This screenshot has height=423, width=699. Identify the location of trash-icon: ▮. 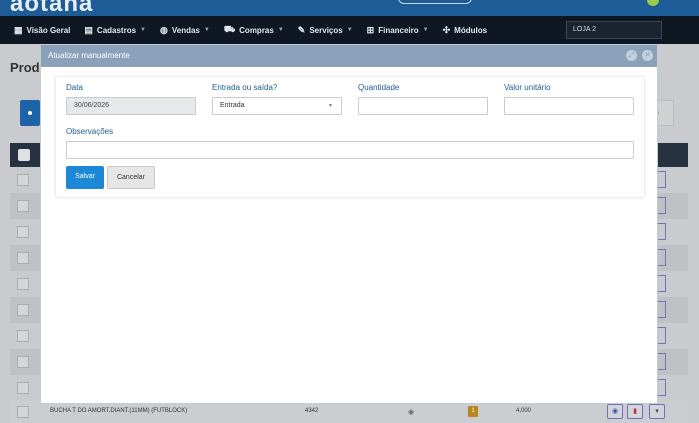
(635, 411).